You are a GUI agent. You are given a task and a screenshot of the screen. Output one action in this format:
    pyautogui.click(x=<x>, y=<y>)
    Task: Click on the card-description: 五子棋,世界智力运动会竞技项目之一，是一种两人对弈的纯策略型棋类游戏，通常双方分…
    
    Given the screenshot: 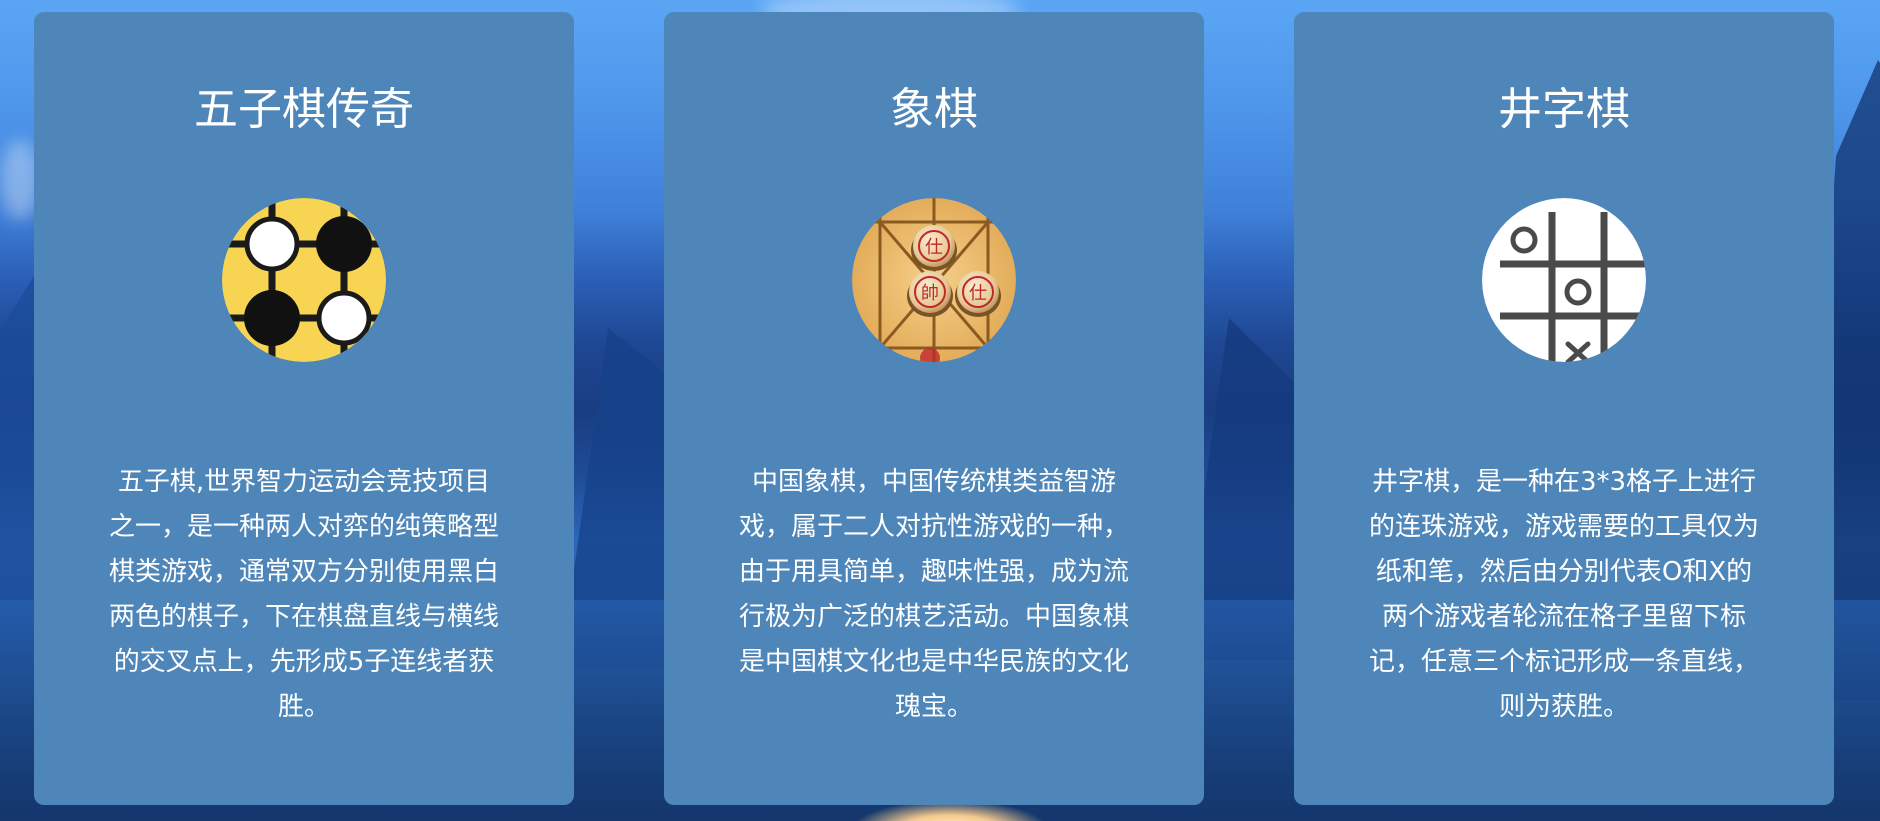 What is the action you would take?
    pyautogui.click(x=303, y=594)
    